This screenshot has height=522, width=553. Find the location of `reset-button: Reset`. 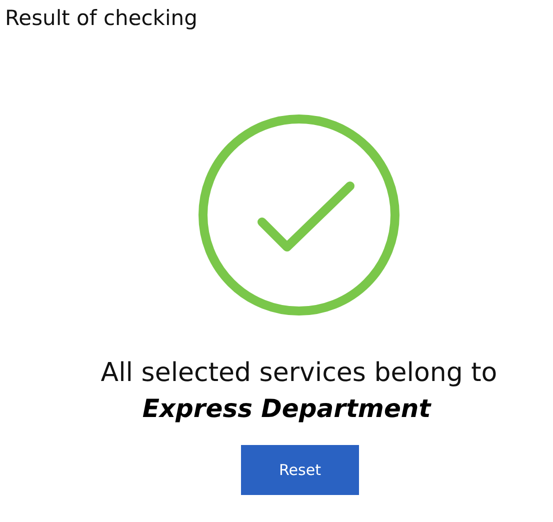

reset-button: Reset is located at coordinates (300, 470).